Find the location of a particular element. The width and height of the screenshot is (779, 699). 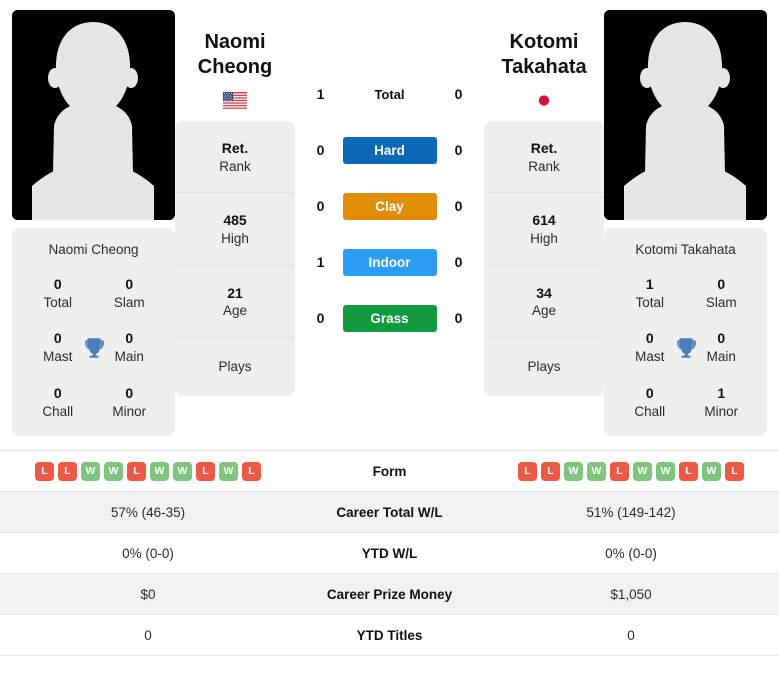

h2h-row-indoor: 1 Indoor 0 is located at coordinates (389, 262).